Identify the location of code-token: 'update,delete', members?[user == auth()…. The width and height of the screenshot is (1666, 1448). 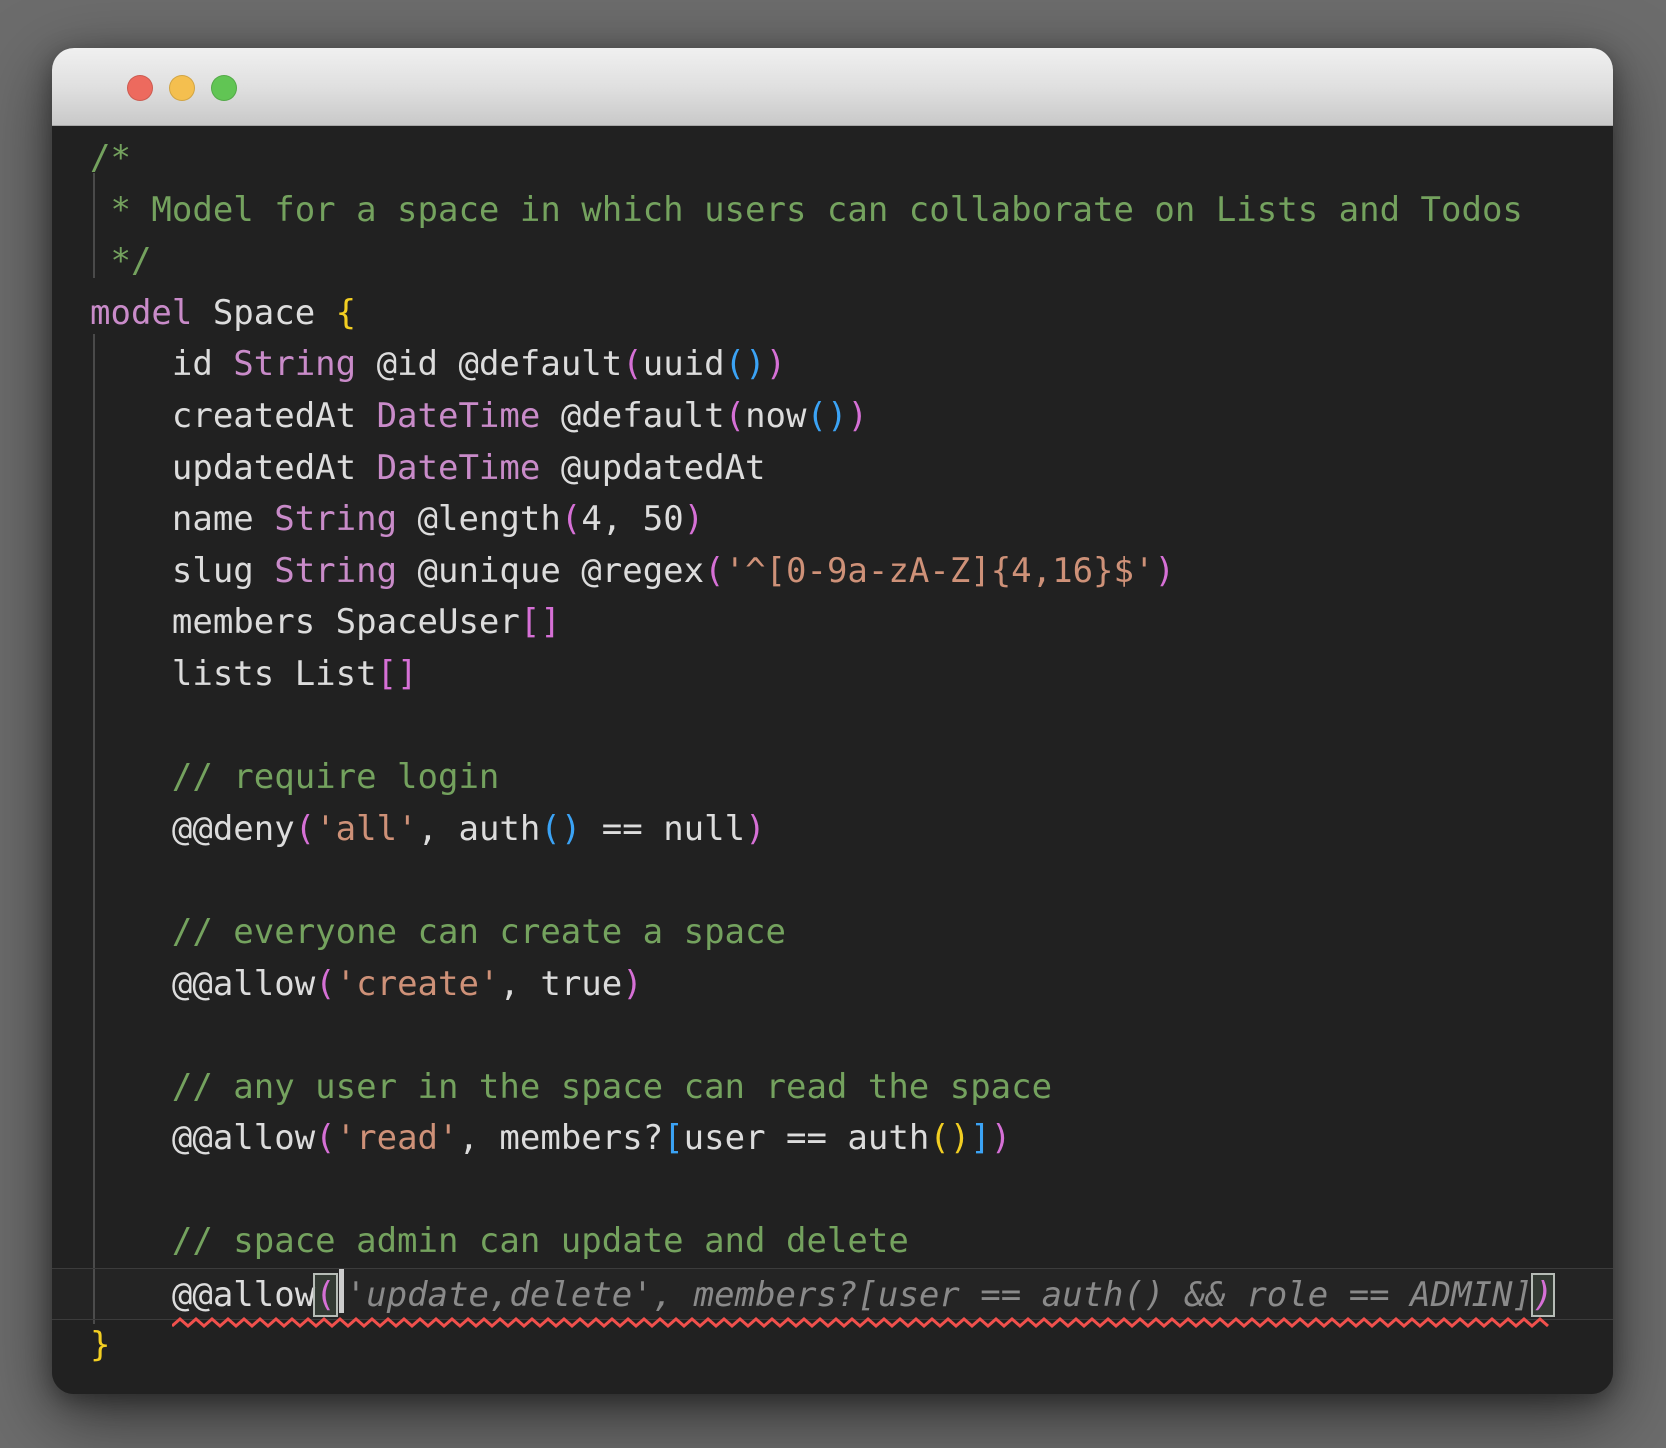
(939, 1295).